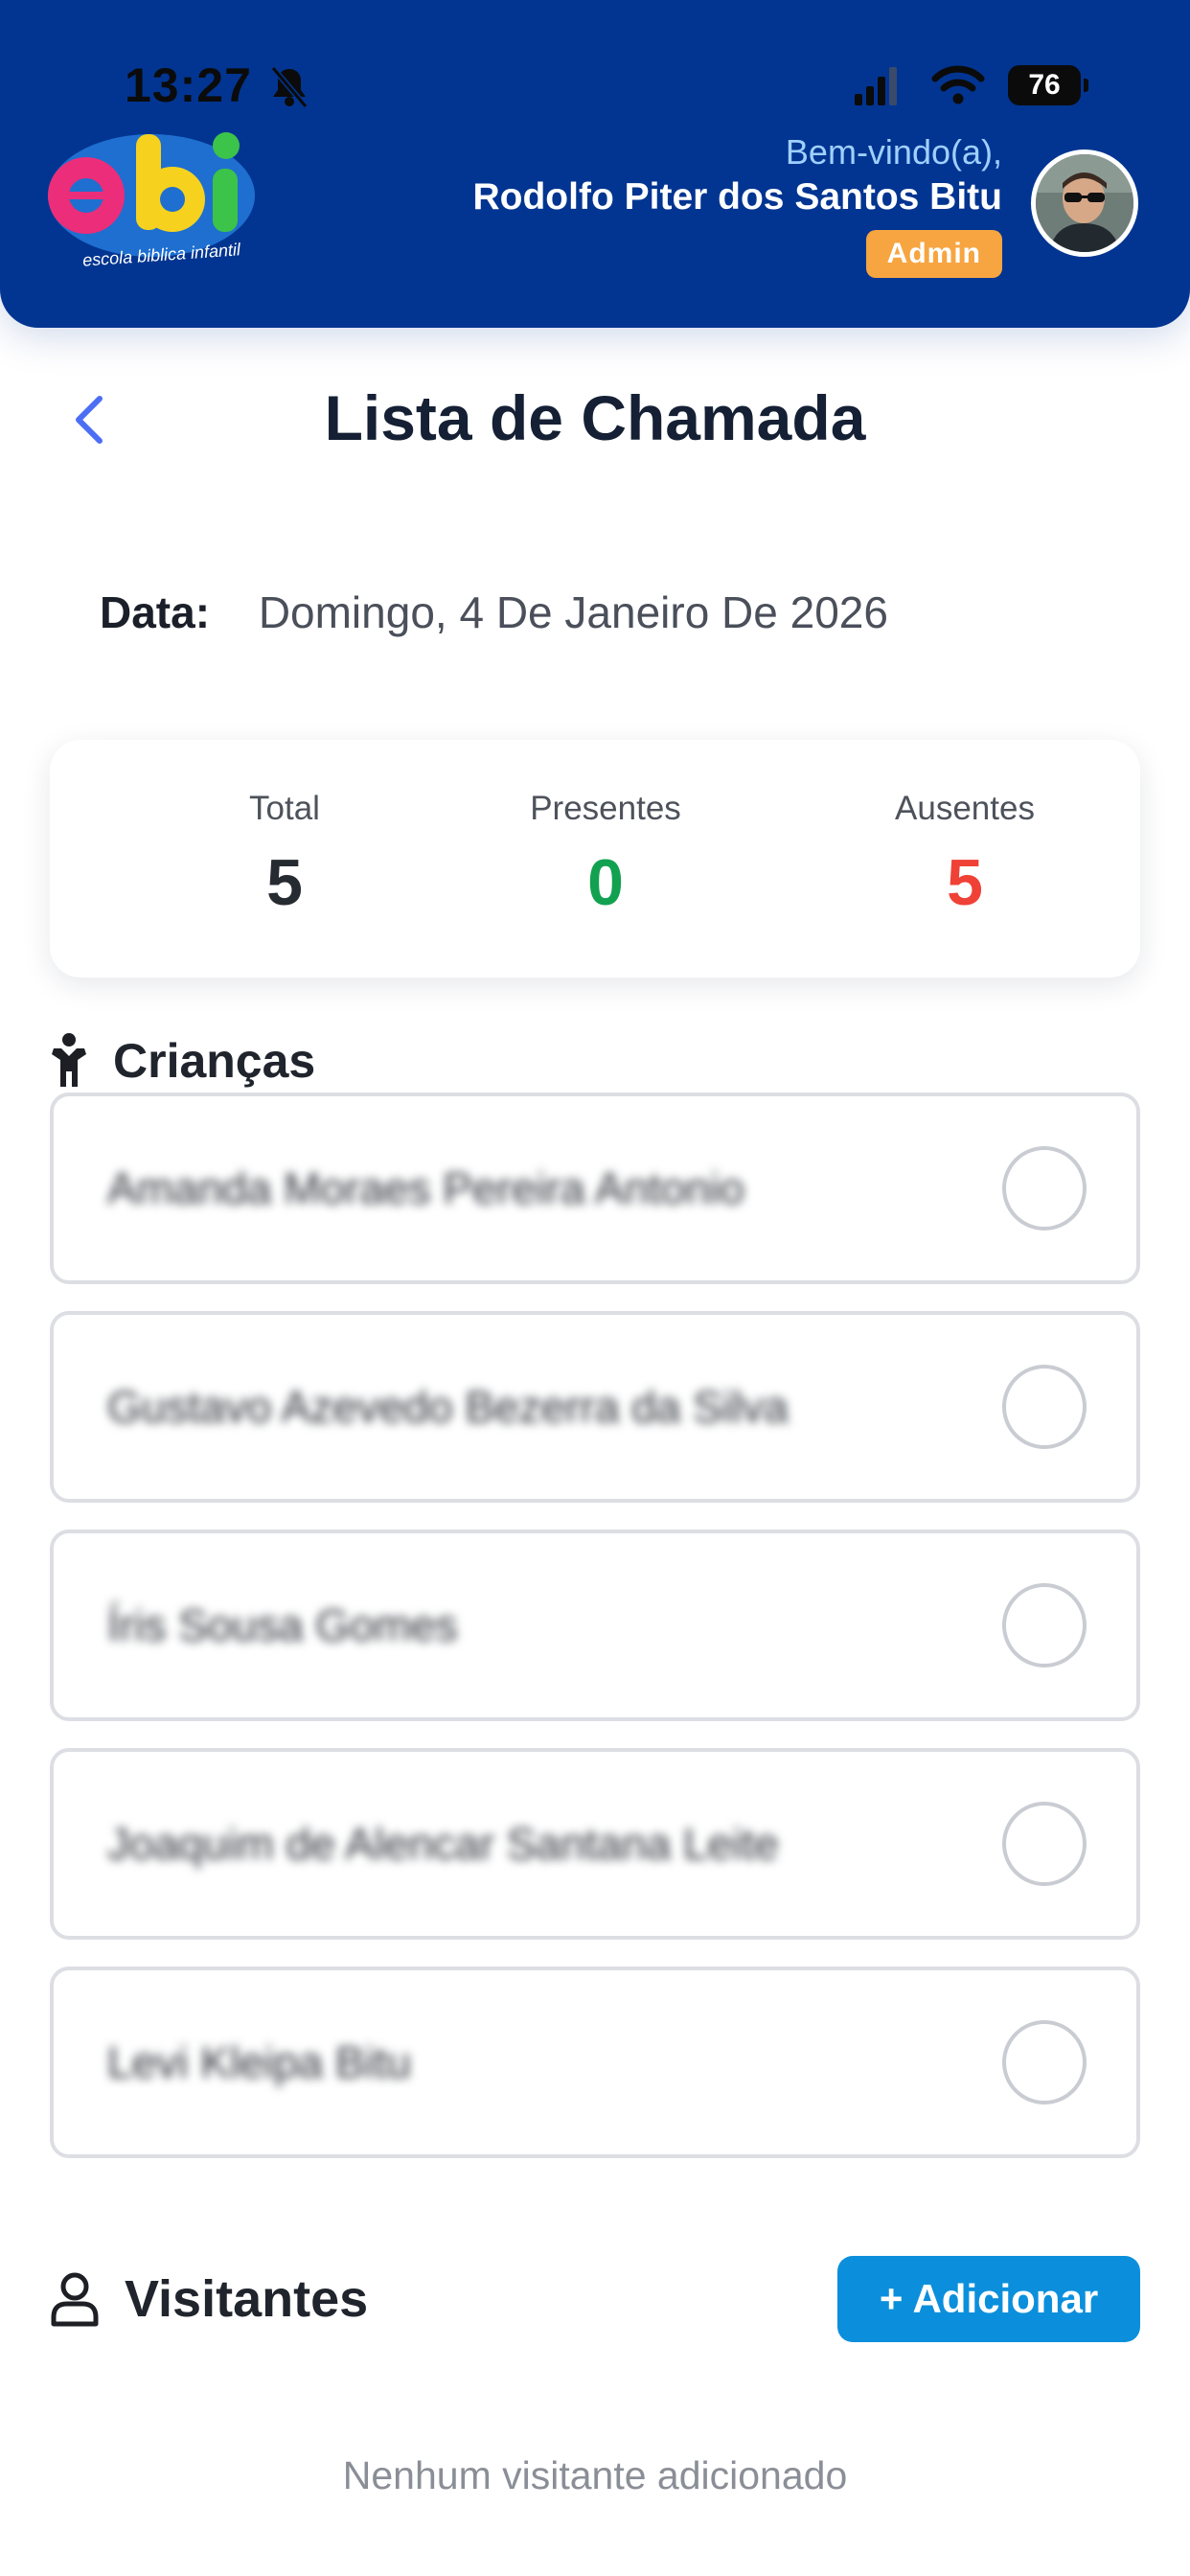 This screenshot has height=2576, width=1190. Describe the element at coordinates (988, 2299) in the screenshot. I see `add-visitor-button: + Adicionar` at that location.